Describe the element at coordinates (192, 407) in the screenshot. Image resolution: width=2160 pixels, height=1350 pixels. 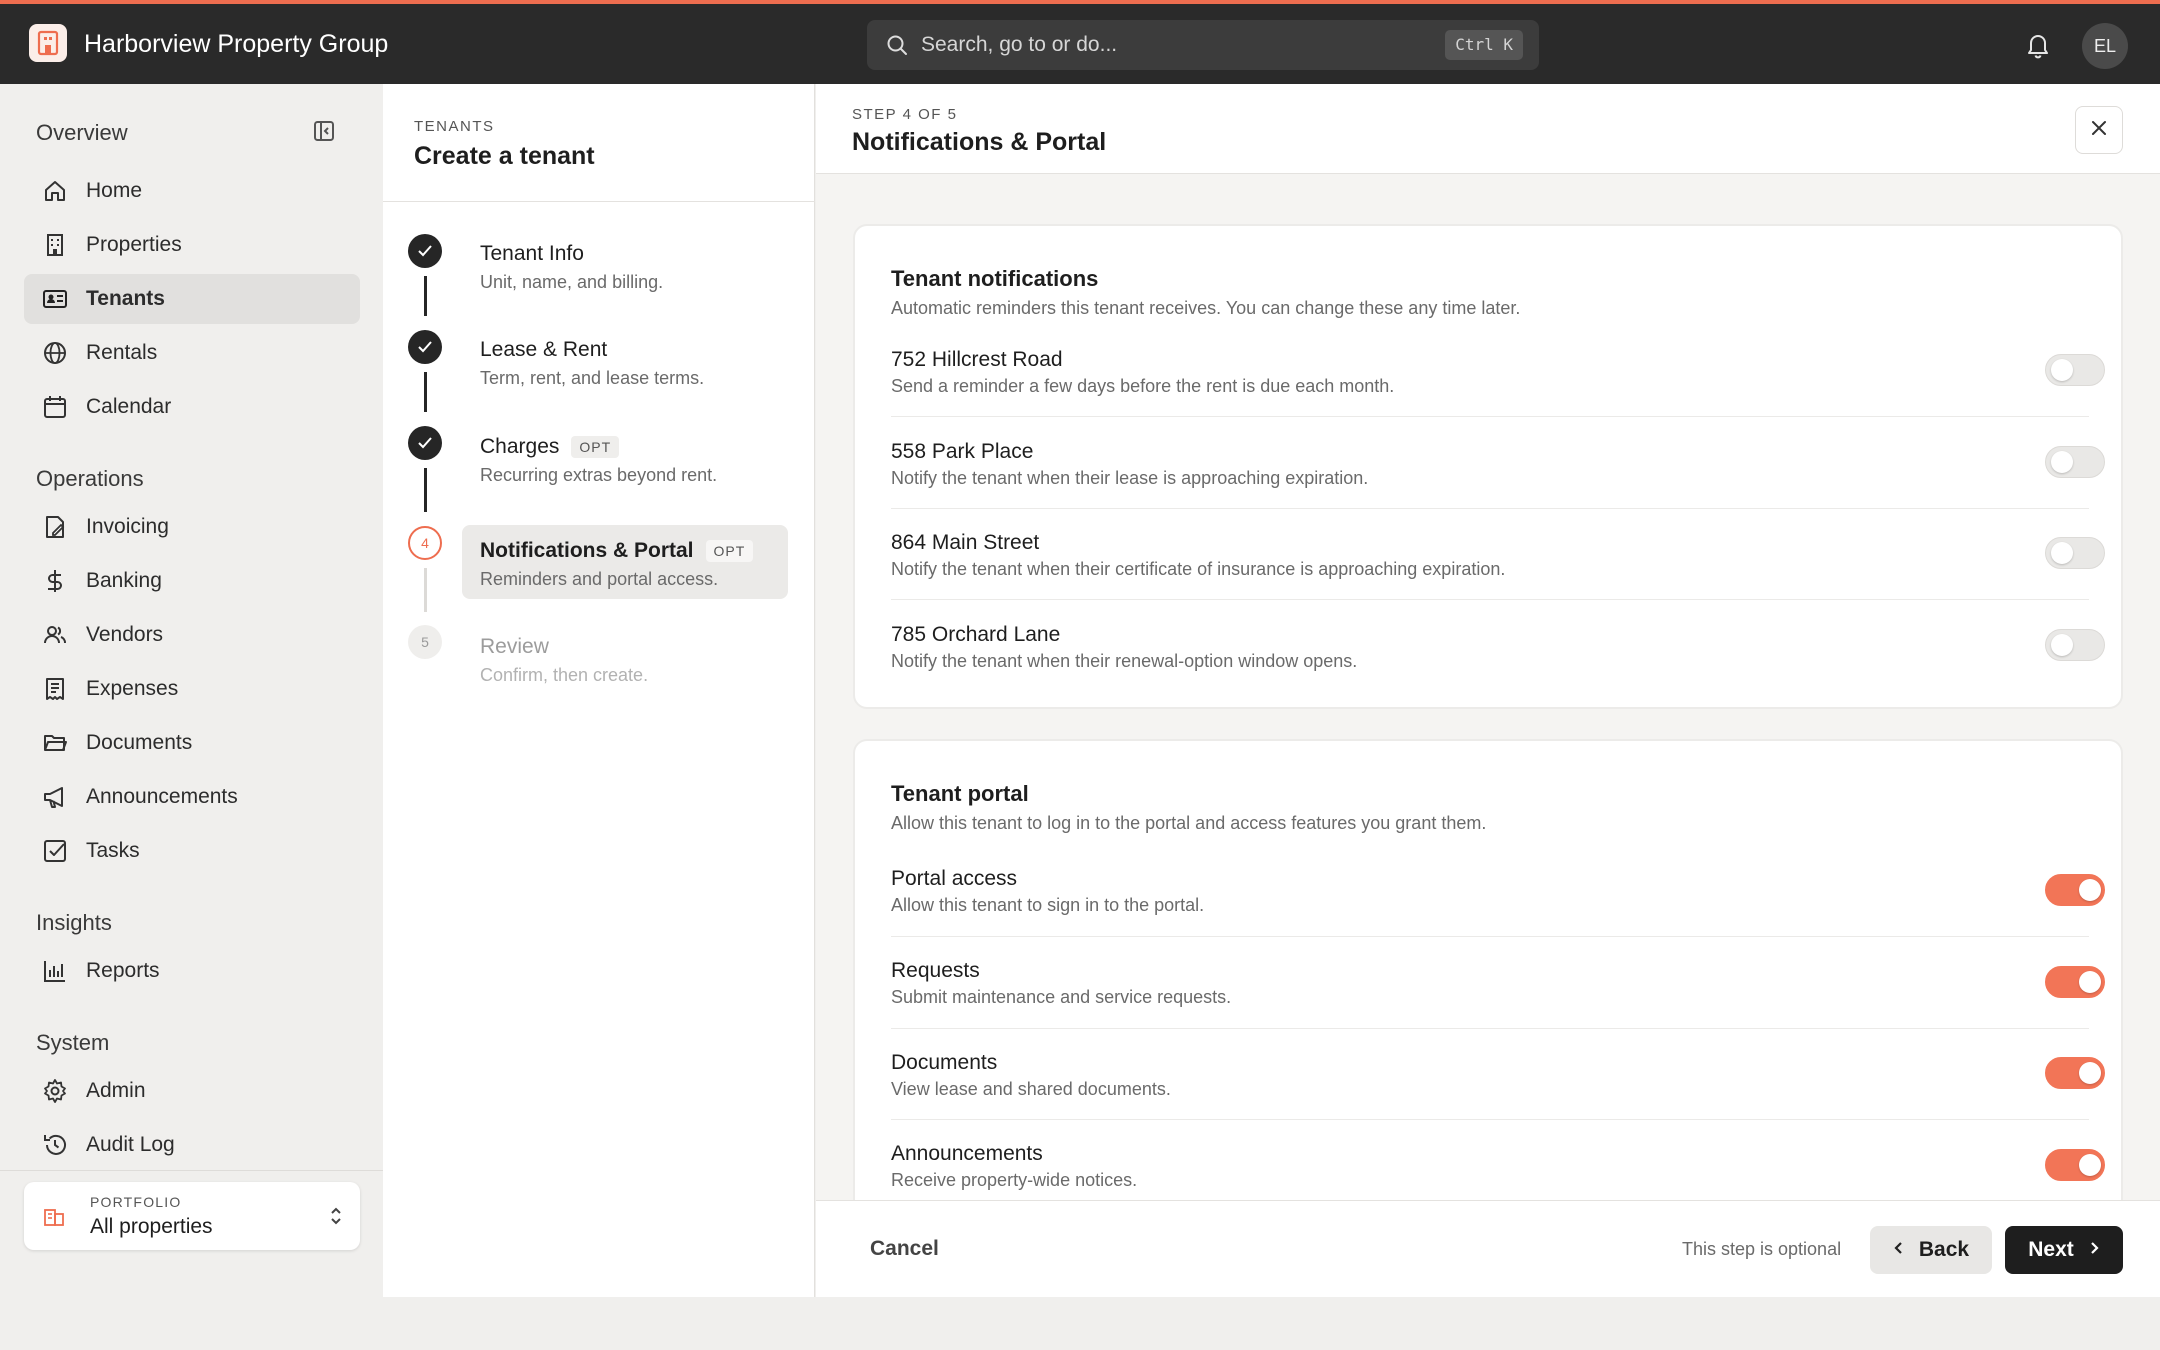
I see `sidebar-item-calendar: Calendar` at that location.